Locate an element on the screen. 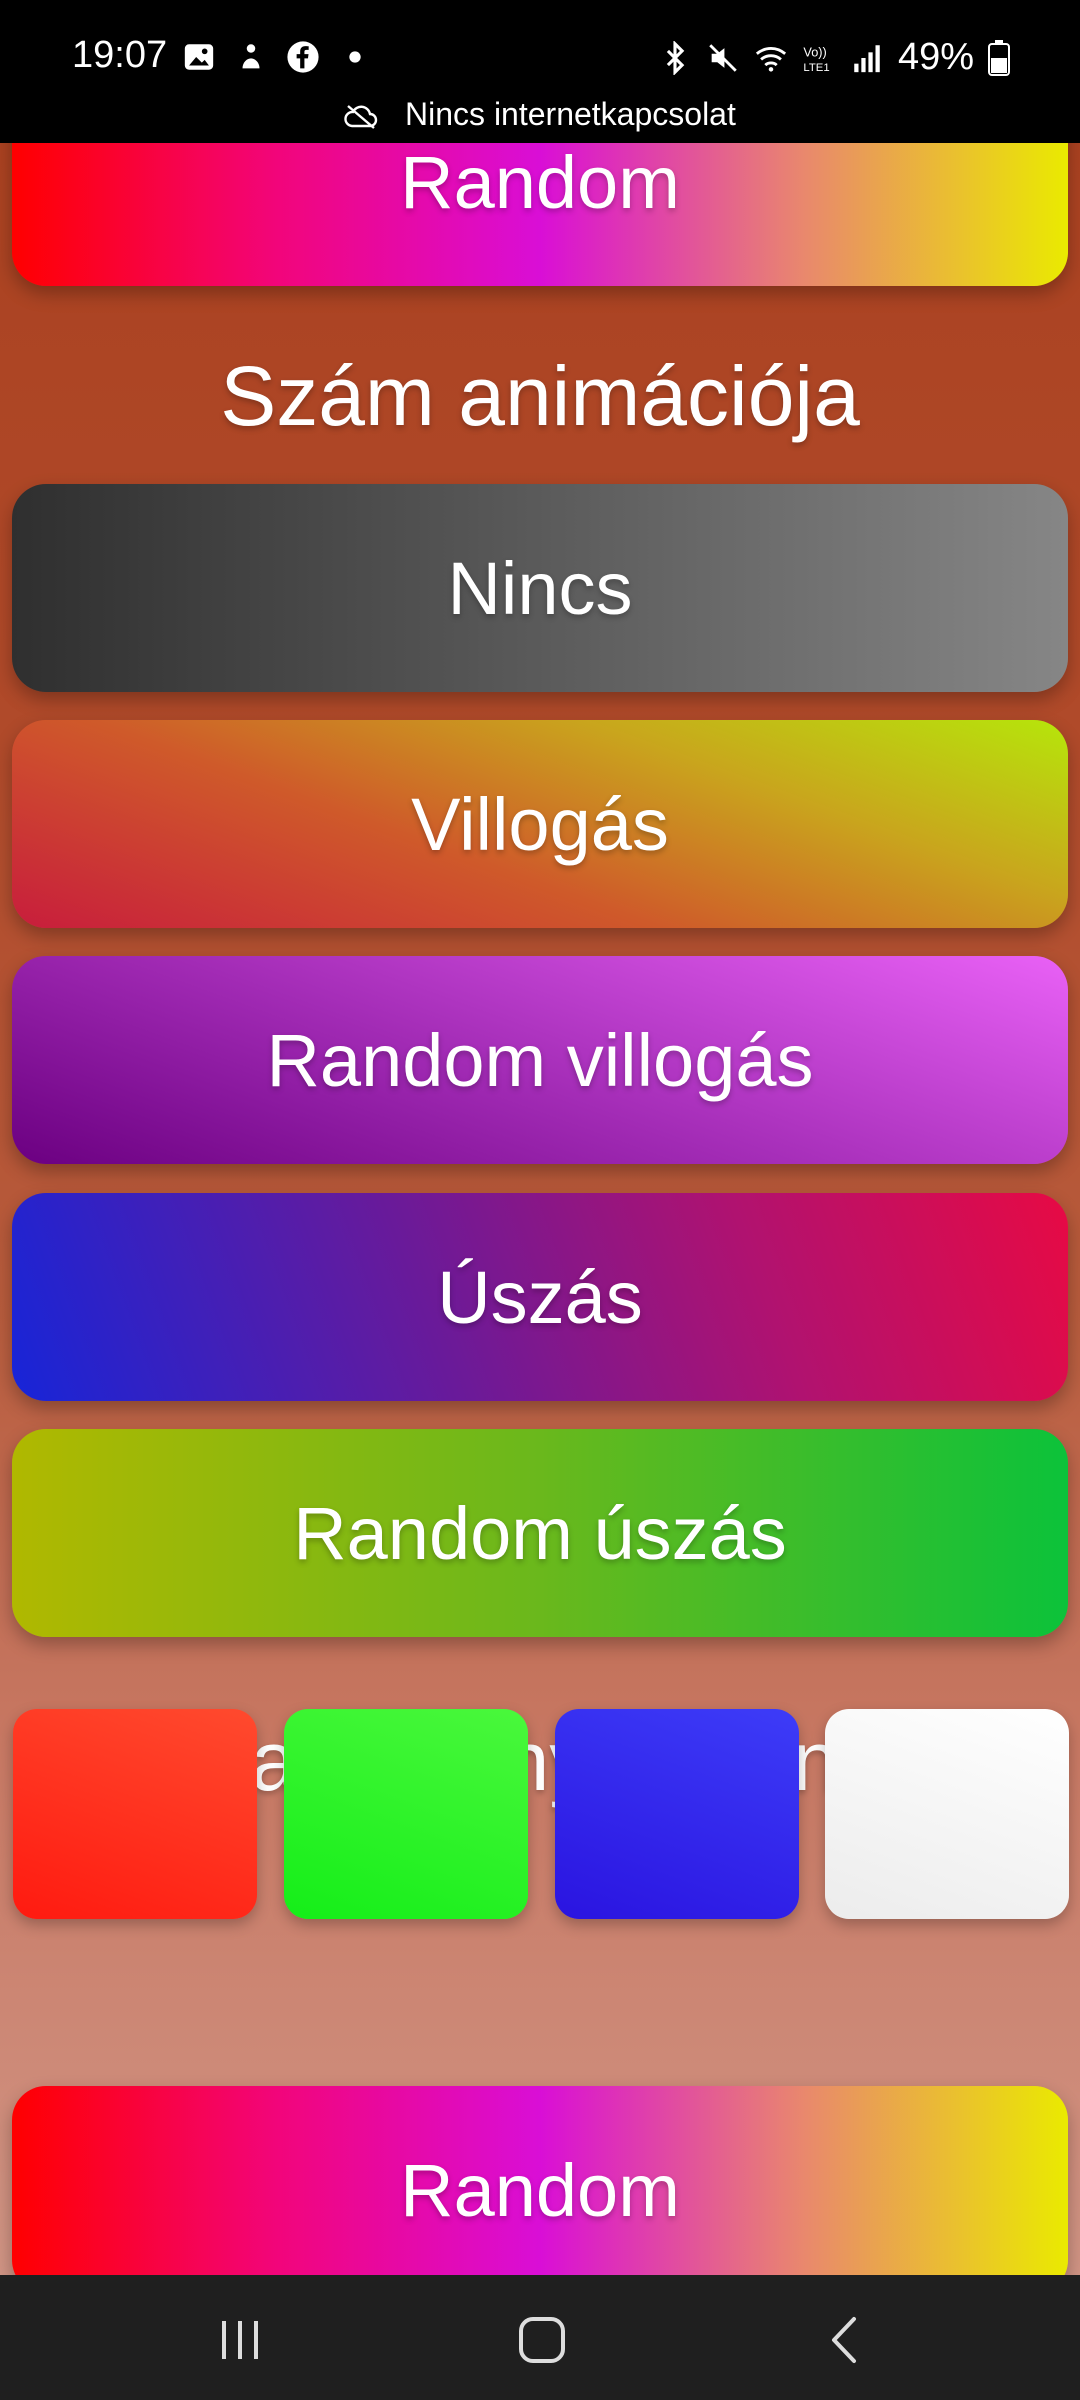  facebook-icon is located at coordinates (303, 57).